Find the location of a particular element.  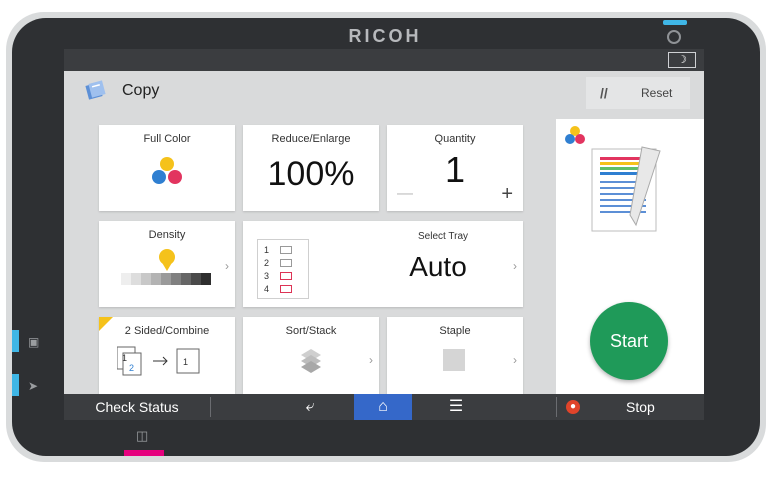

lock-icon: ▣ is located at coordinates (35, 342).